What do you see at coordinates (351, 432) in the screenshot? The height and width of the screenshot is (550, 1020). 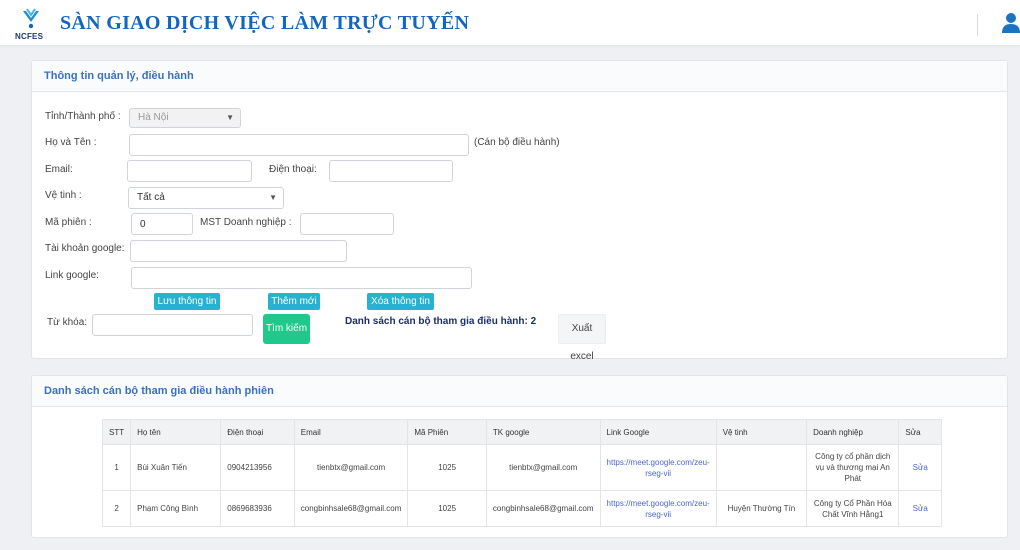 I see `column-header-email: Email` at bounding box center [351, 432].